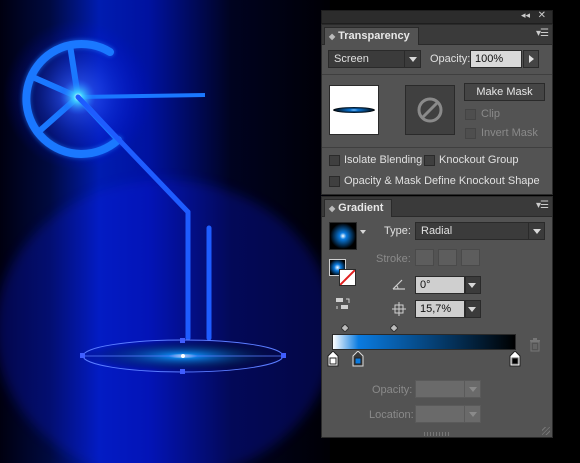  Describe the element at coordinates (437, 207) in the screenshot. I see `gradient-titlebar: ◆ Gradient ▾☰` at that location.